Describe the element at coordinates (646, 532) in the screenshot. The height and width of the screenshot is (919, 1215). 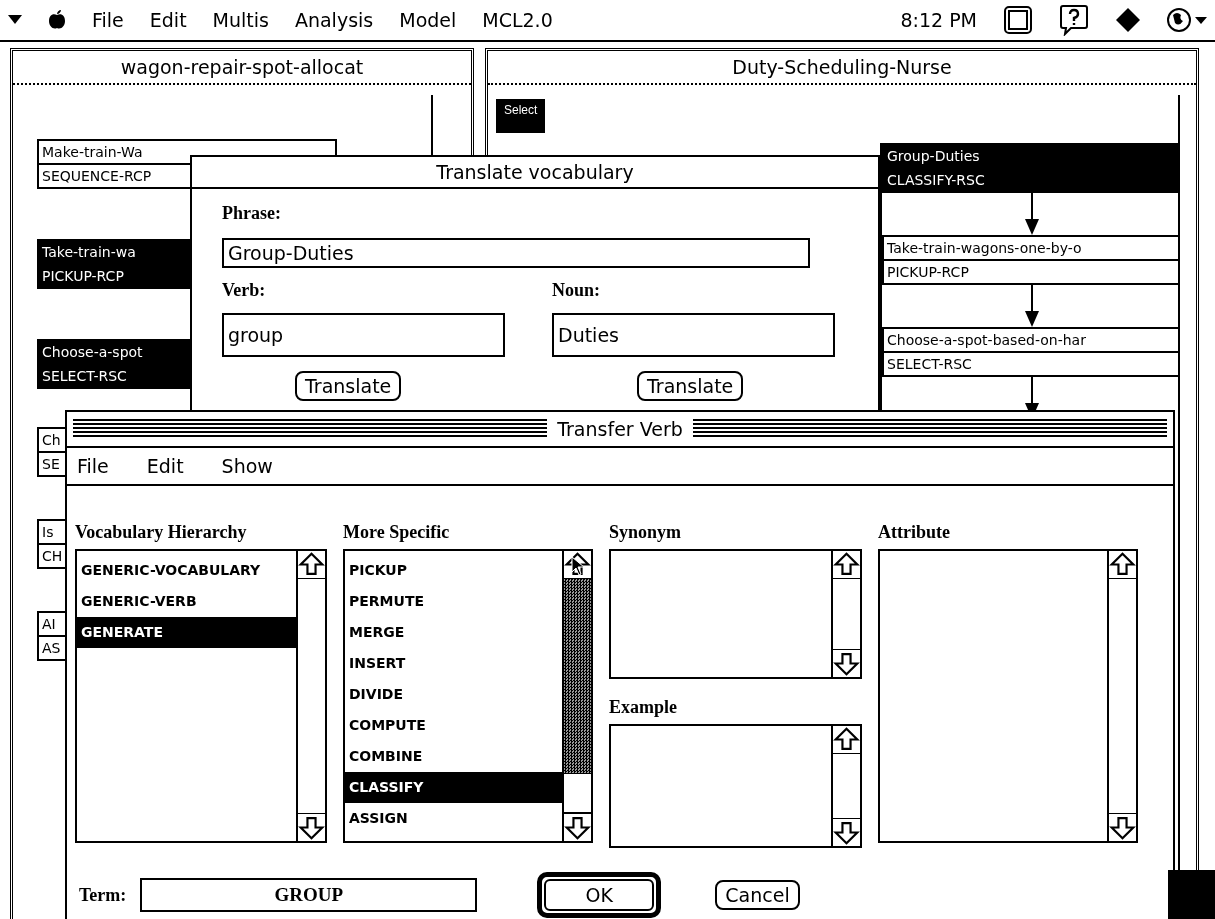
I see `list-label: Synonym` at that location.